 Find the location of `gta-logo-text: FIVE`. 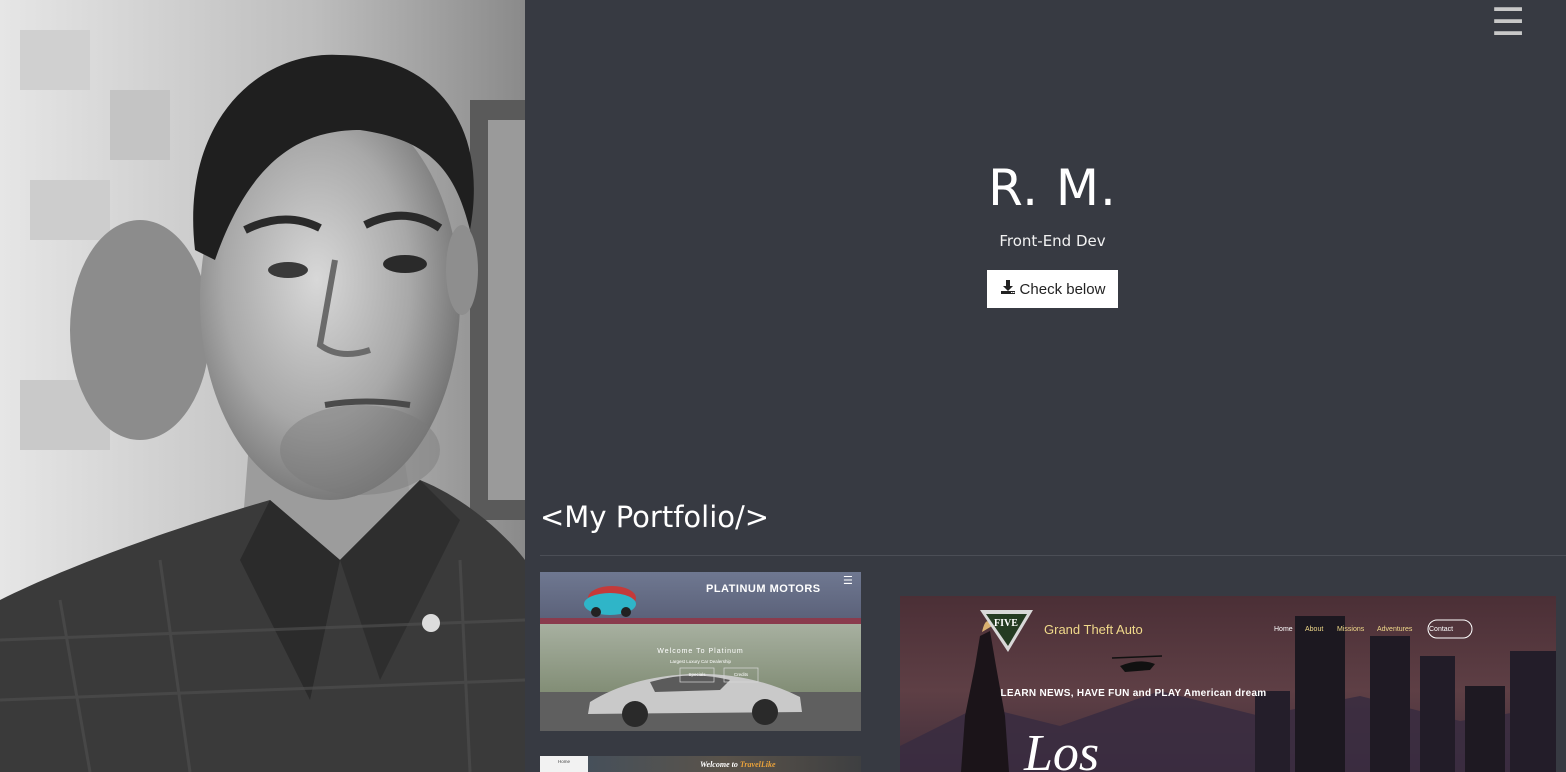

gta-logo-text: FIVE is located at coordinates (1006, 623).